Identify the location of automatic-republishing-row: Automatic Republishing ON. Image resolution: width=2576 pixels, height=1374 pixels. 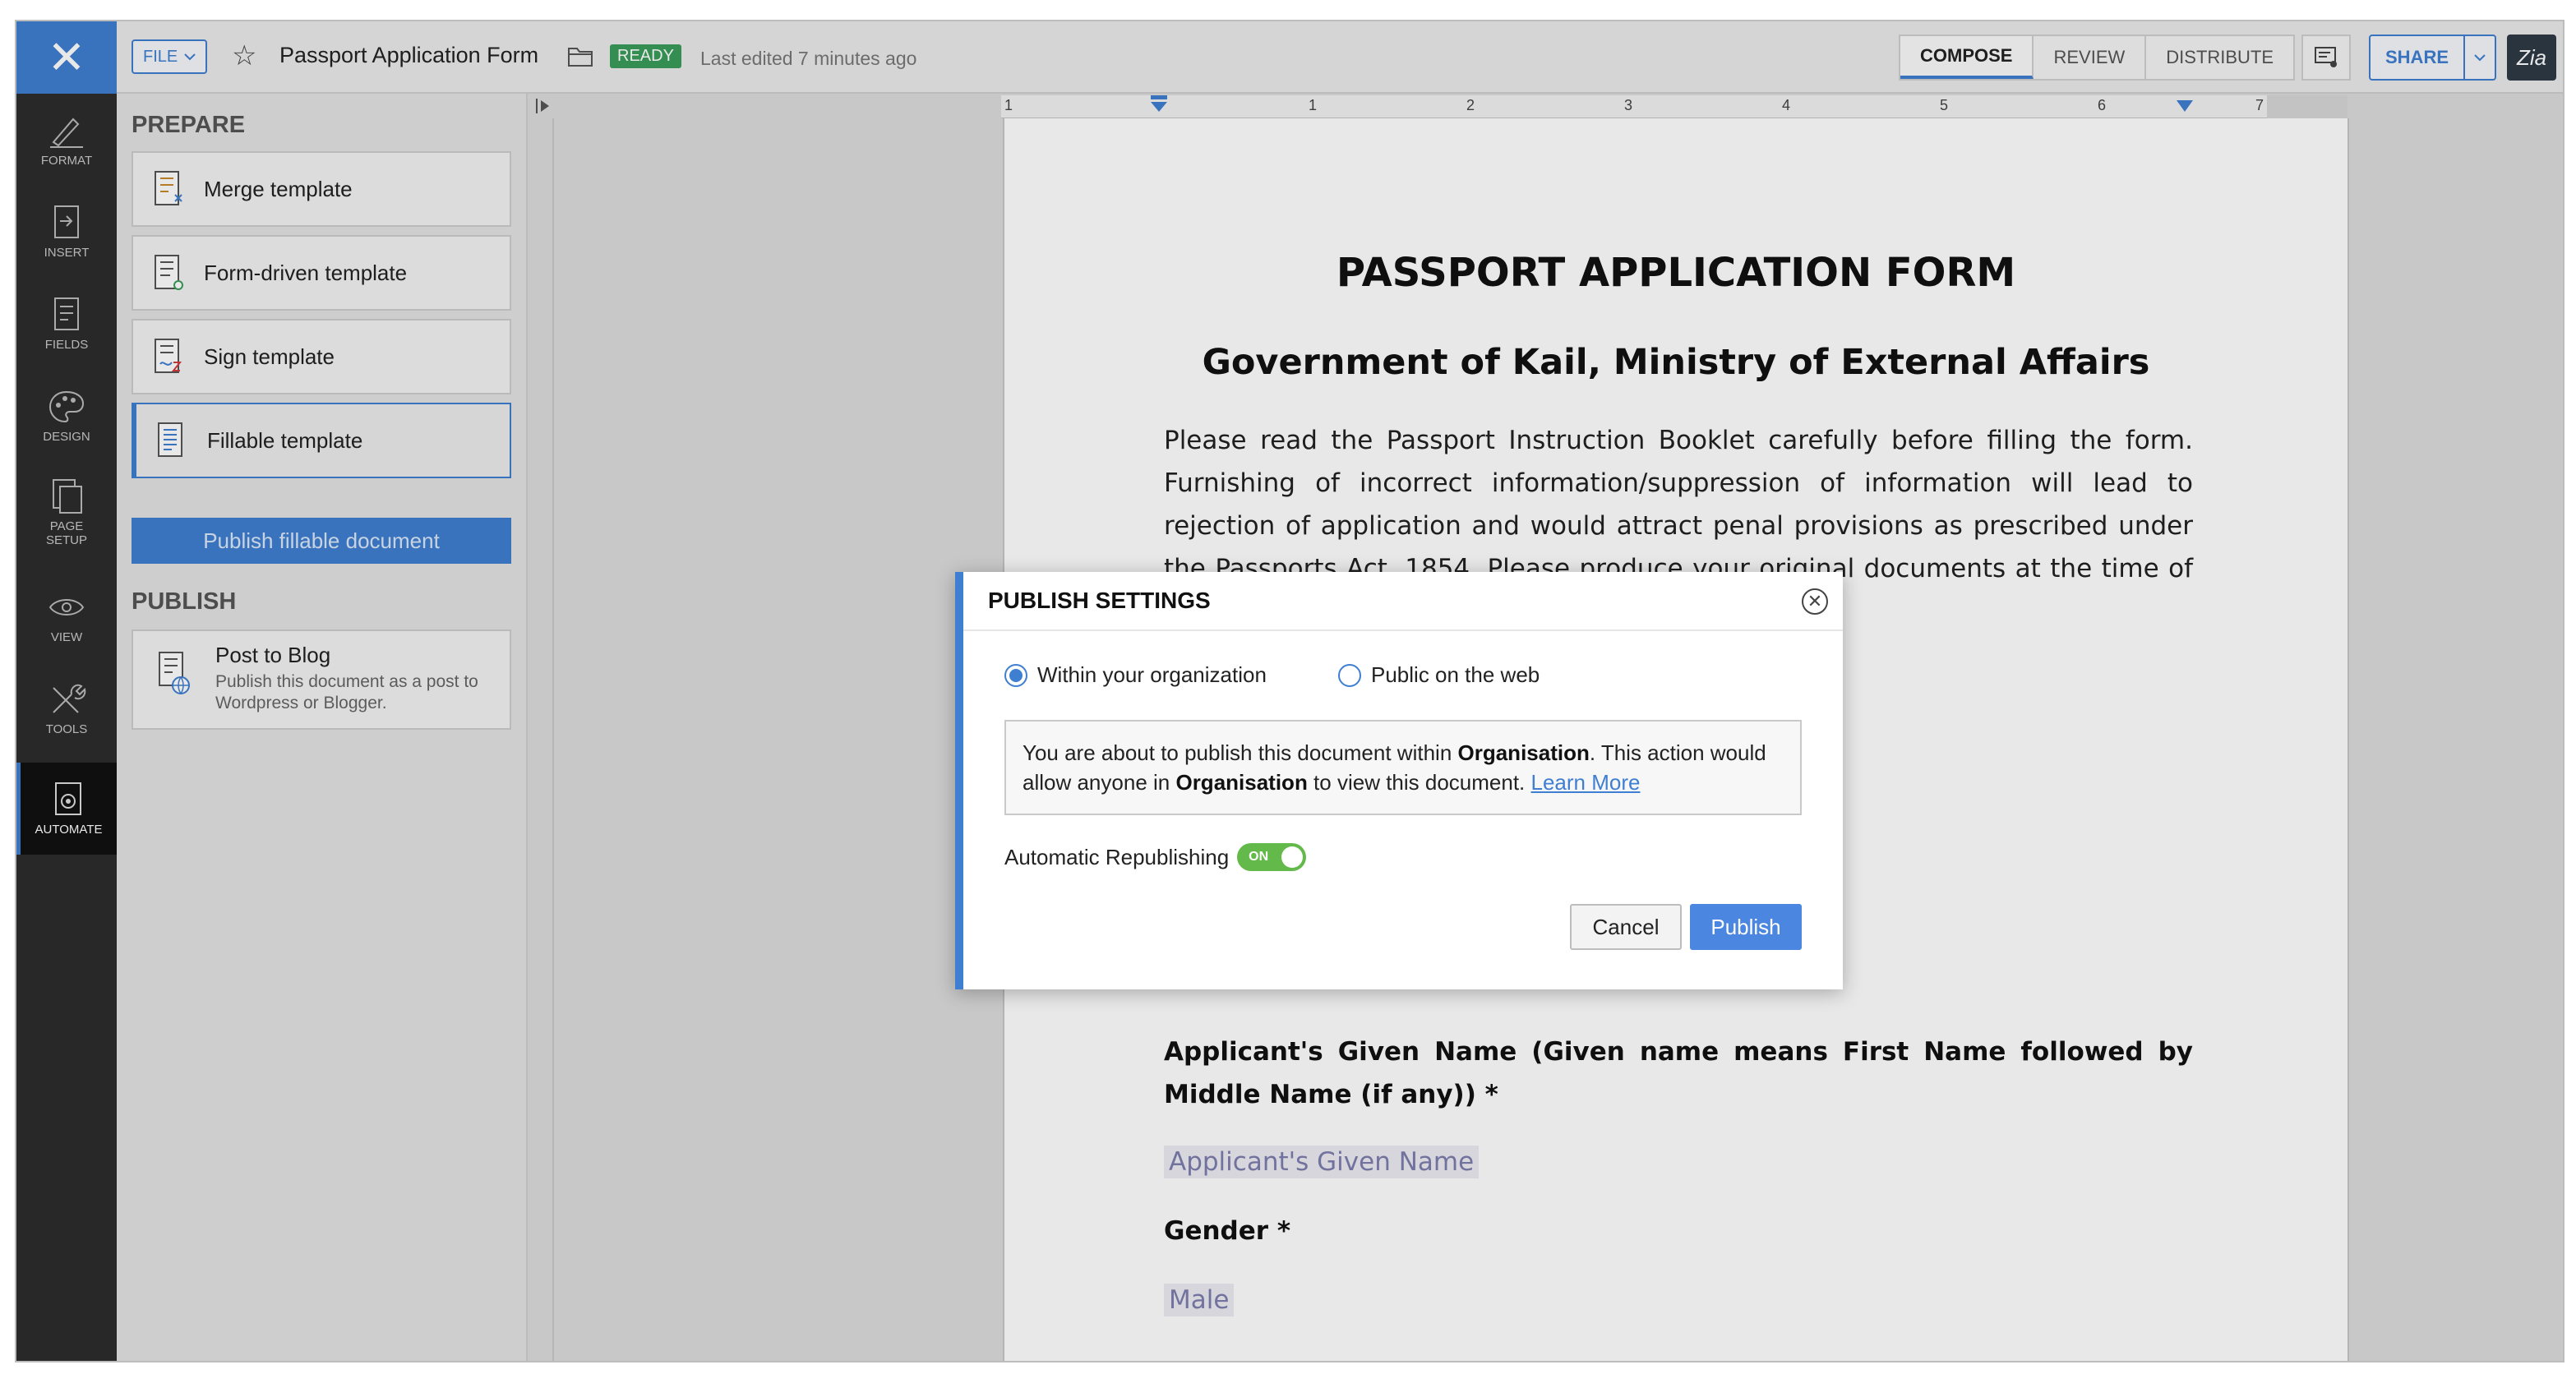
(1155, 857).